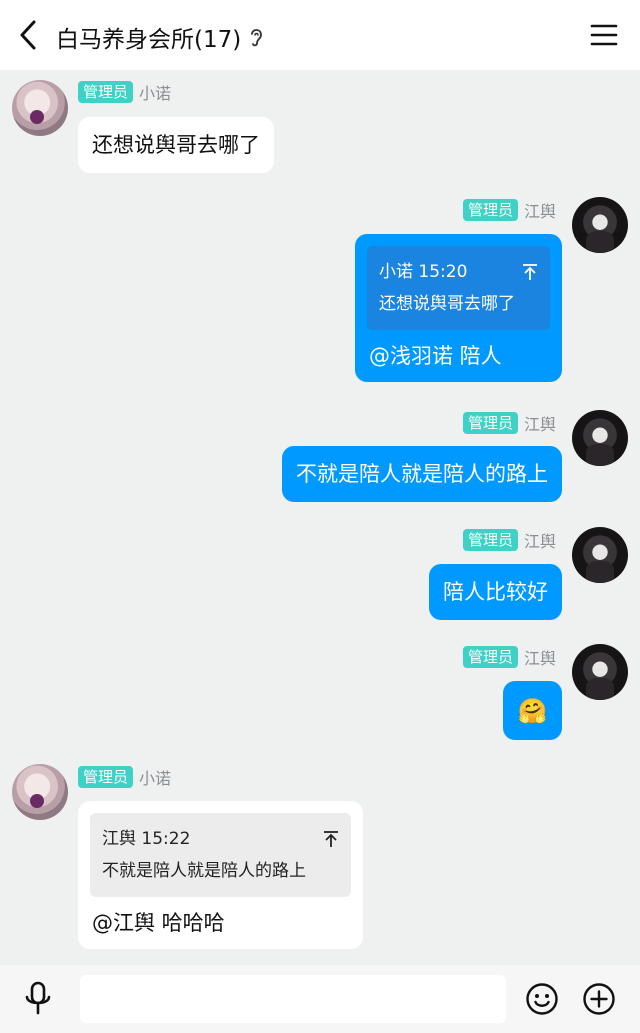 Image resolution: width=640 pixels, height=1033 pixels. What do you see at coordinates (293, 999) in the screenshot?
I see `message-input` at bounding box center [293, 999].